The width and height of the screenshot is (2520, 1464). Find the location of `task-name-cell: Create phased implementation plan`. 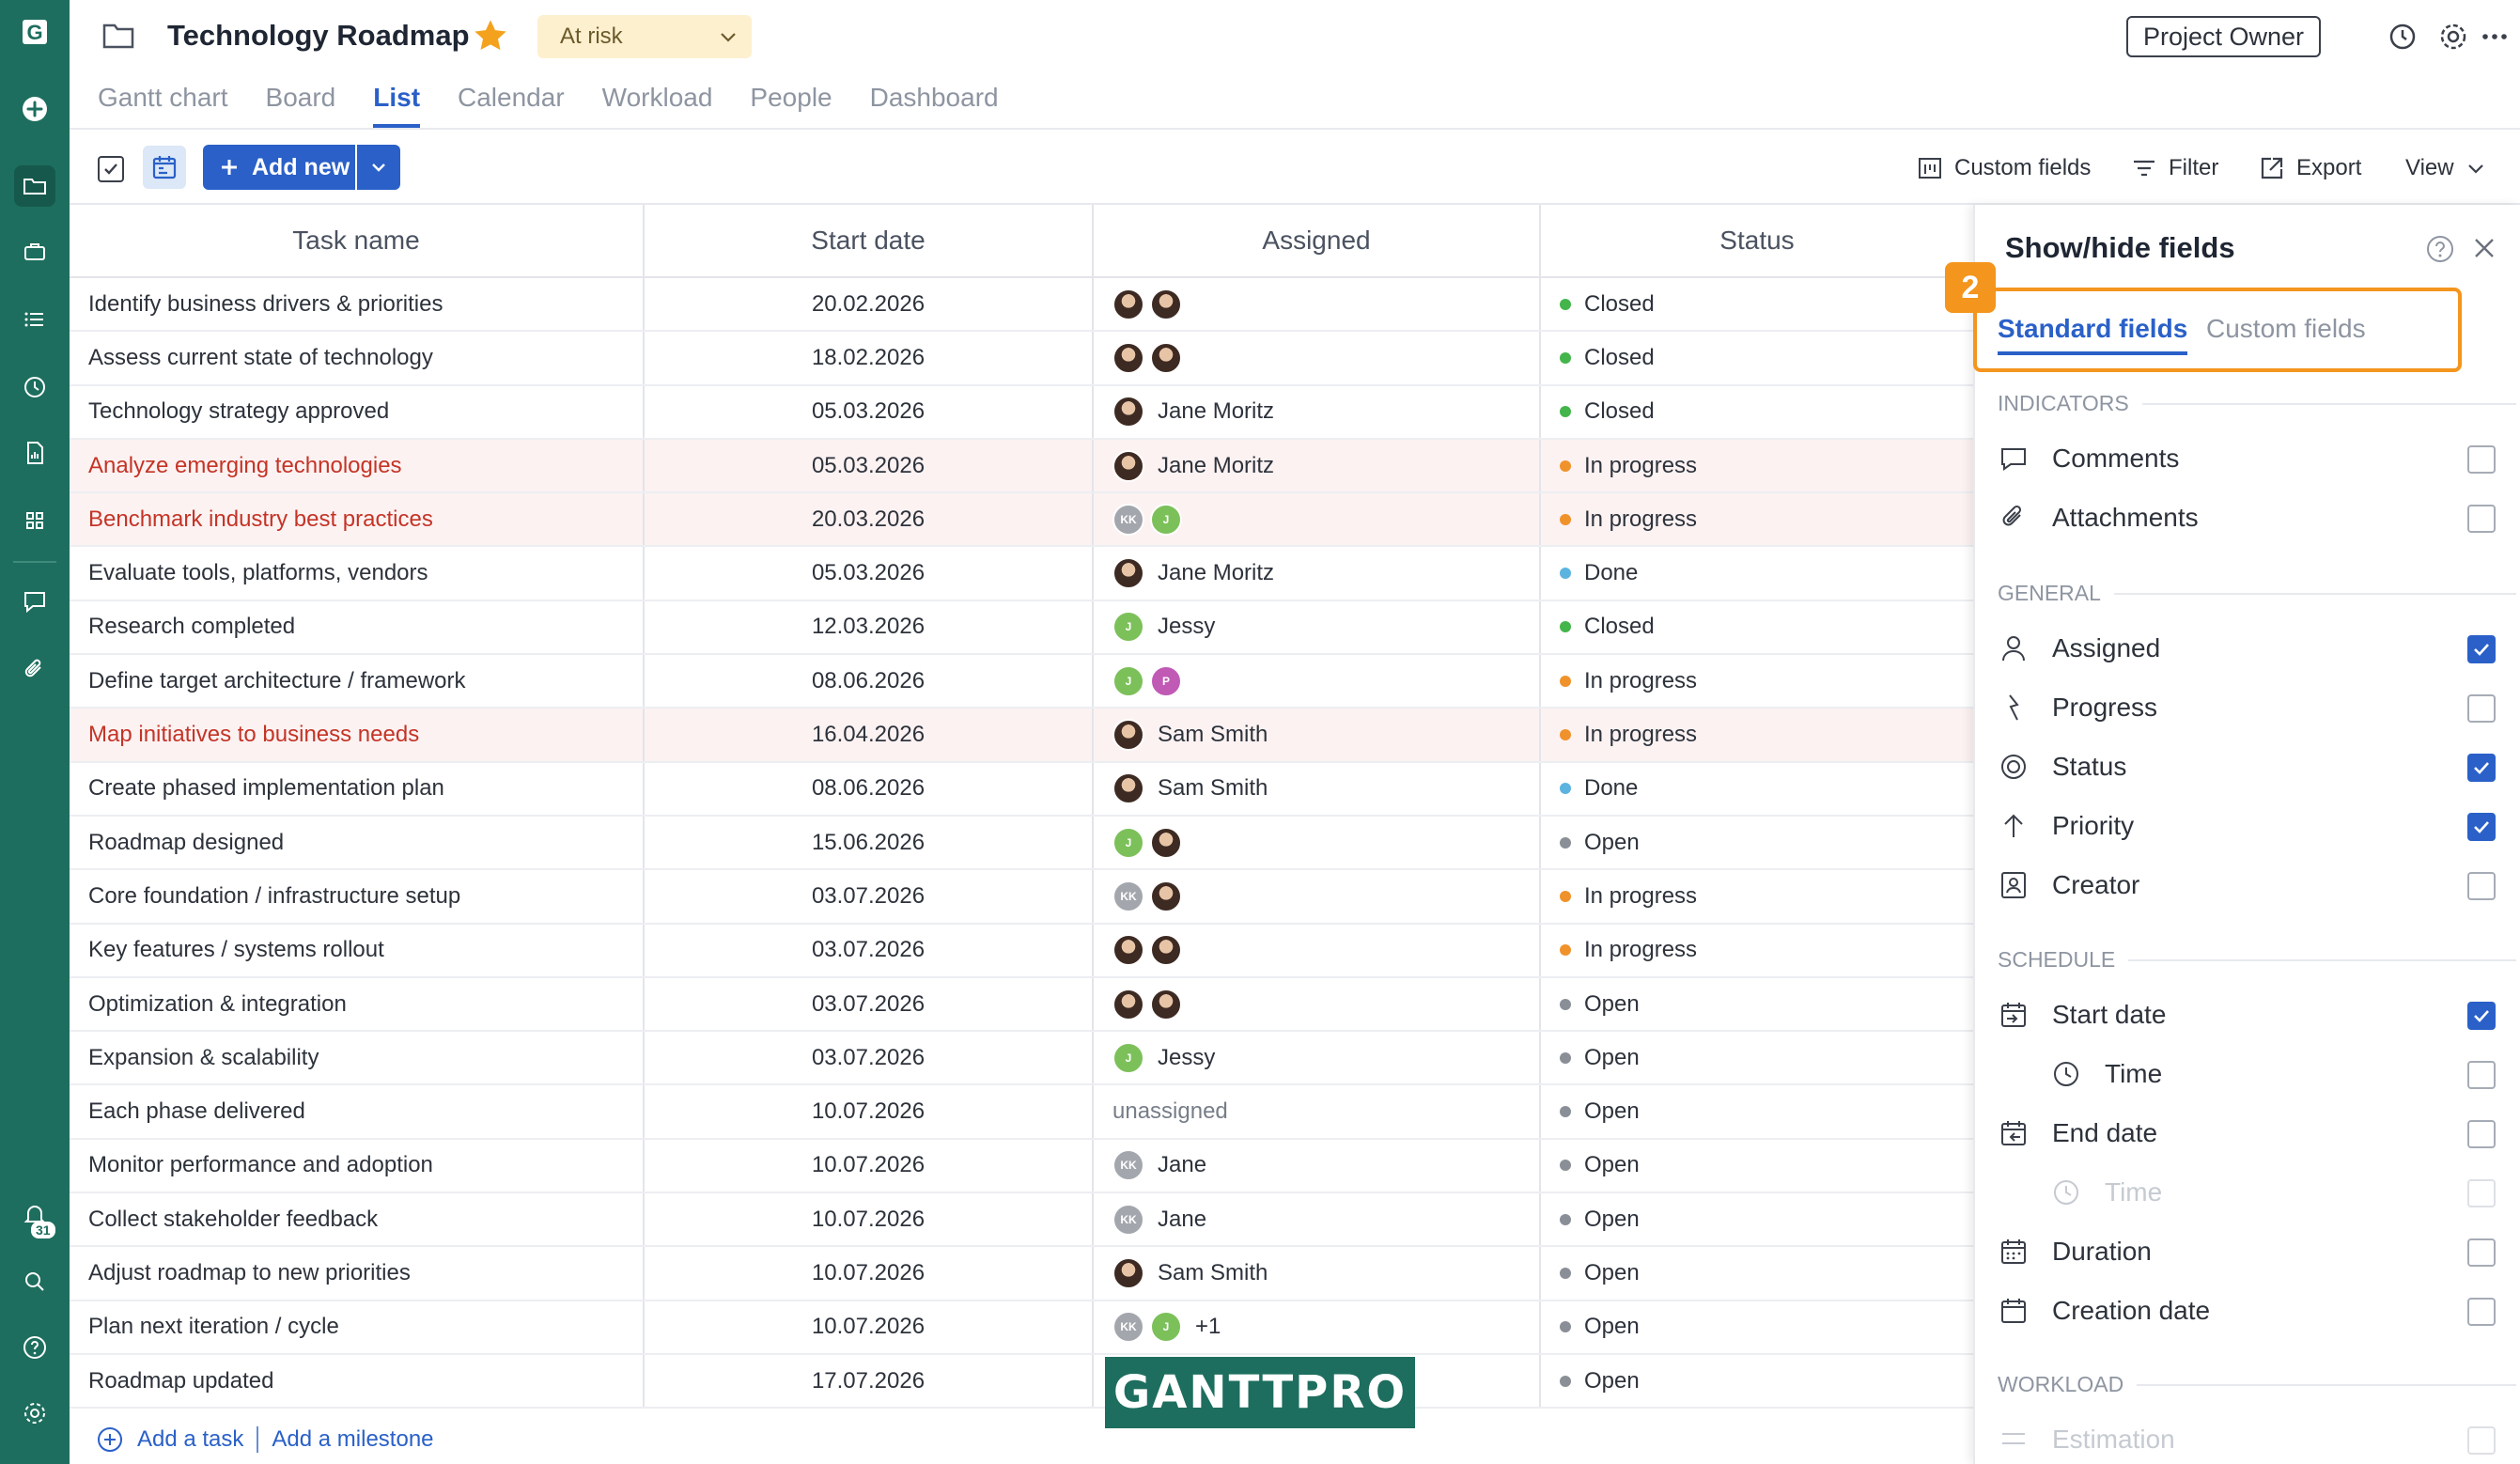

task-name-cell: Create phased implementation plan is located at coordinates (357, 788).